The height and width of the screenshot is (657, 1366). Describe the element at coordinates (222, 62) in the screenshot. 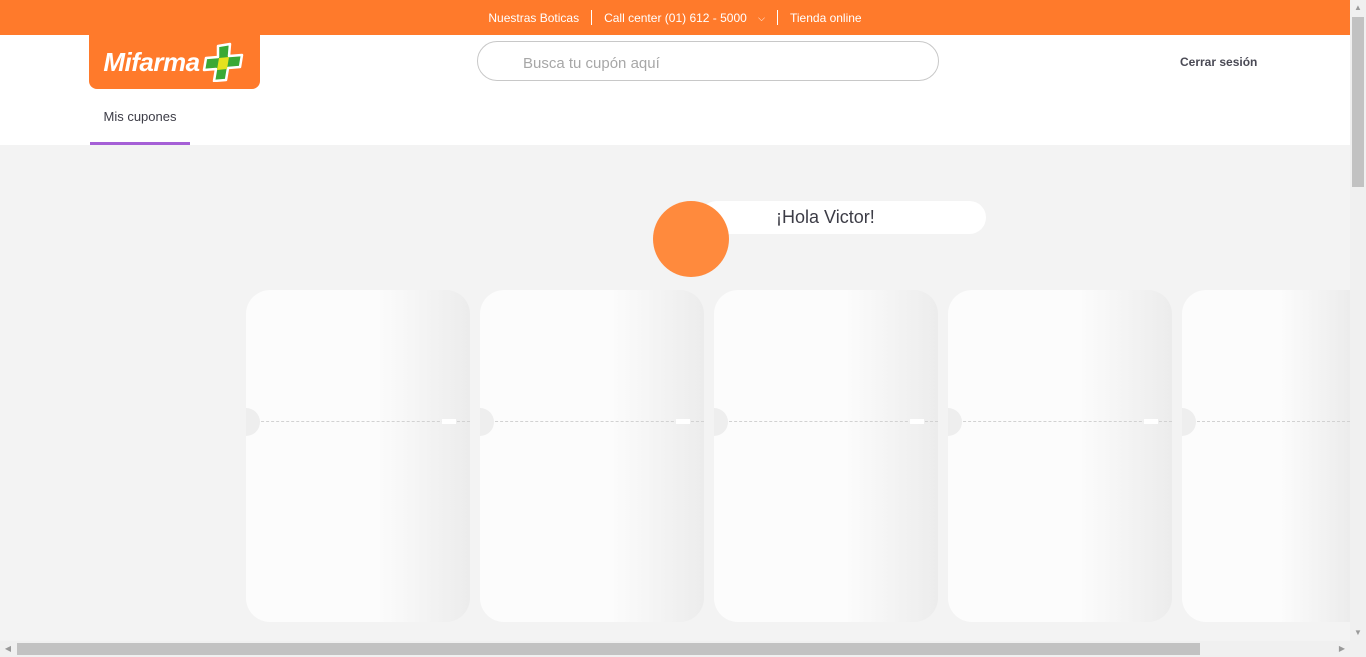

I see `plus-cross-icon` at that location.